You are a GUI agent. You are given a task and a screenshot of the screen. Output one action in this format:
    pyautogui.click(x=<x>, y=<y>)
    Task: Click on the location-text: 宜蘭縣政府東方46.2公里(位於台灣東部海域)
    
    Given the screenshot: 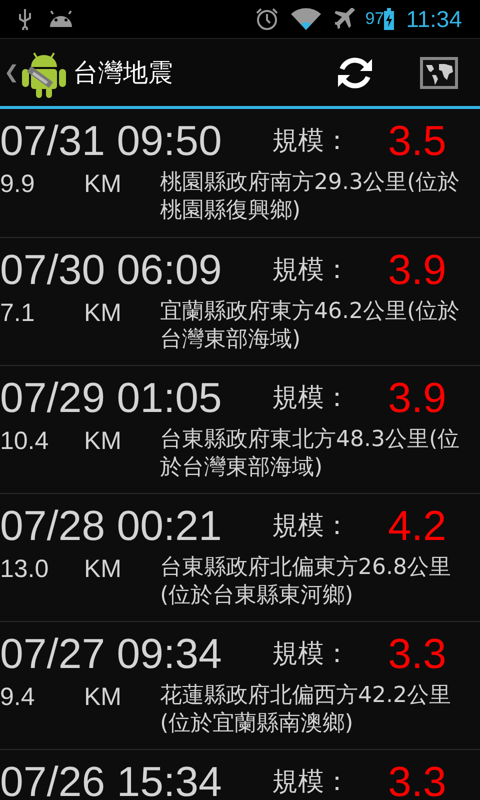 What is the action you would take?
    pyautogui.click(x=310, y=326)
    